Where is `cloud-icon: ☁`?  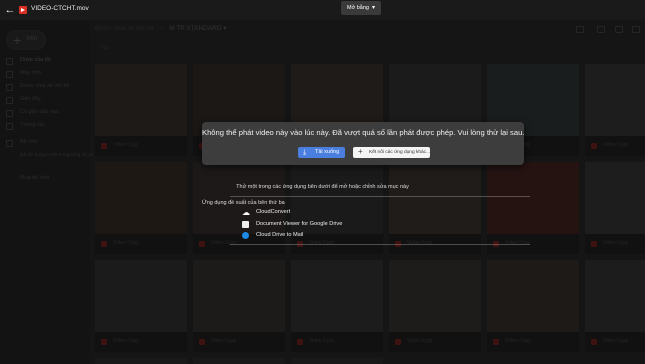 cloud-icon: ☁ is located at coordinates (246, 212).